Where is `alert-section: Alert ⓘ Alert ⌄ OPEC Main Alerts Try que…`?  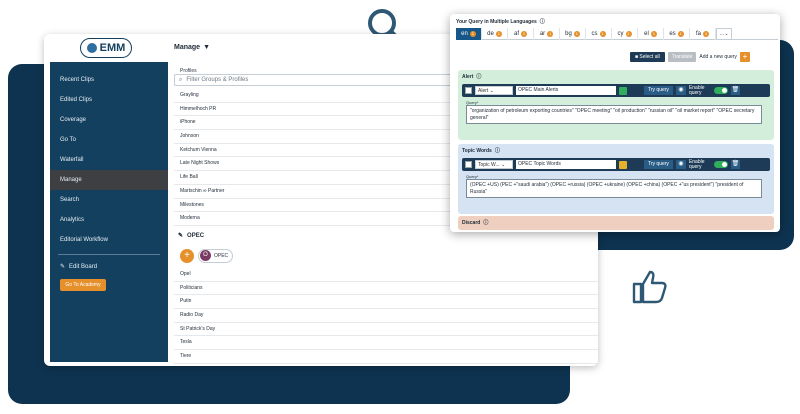
alert-section: Alert ⓘ Alert ⌄ OPEC Main Alerts Try que… is located at coordinates (616, 105).